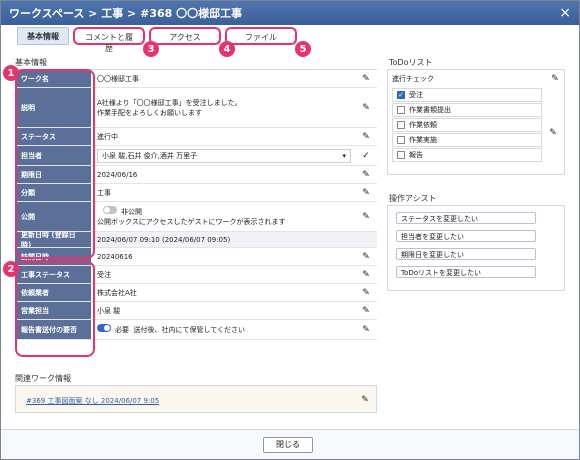 Image resolution: width=580 pixels, height=460 pixels. Describe the element at coordinates (53, 174) in the screenshot. I see `label-due-date: 期限日` at that location.